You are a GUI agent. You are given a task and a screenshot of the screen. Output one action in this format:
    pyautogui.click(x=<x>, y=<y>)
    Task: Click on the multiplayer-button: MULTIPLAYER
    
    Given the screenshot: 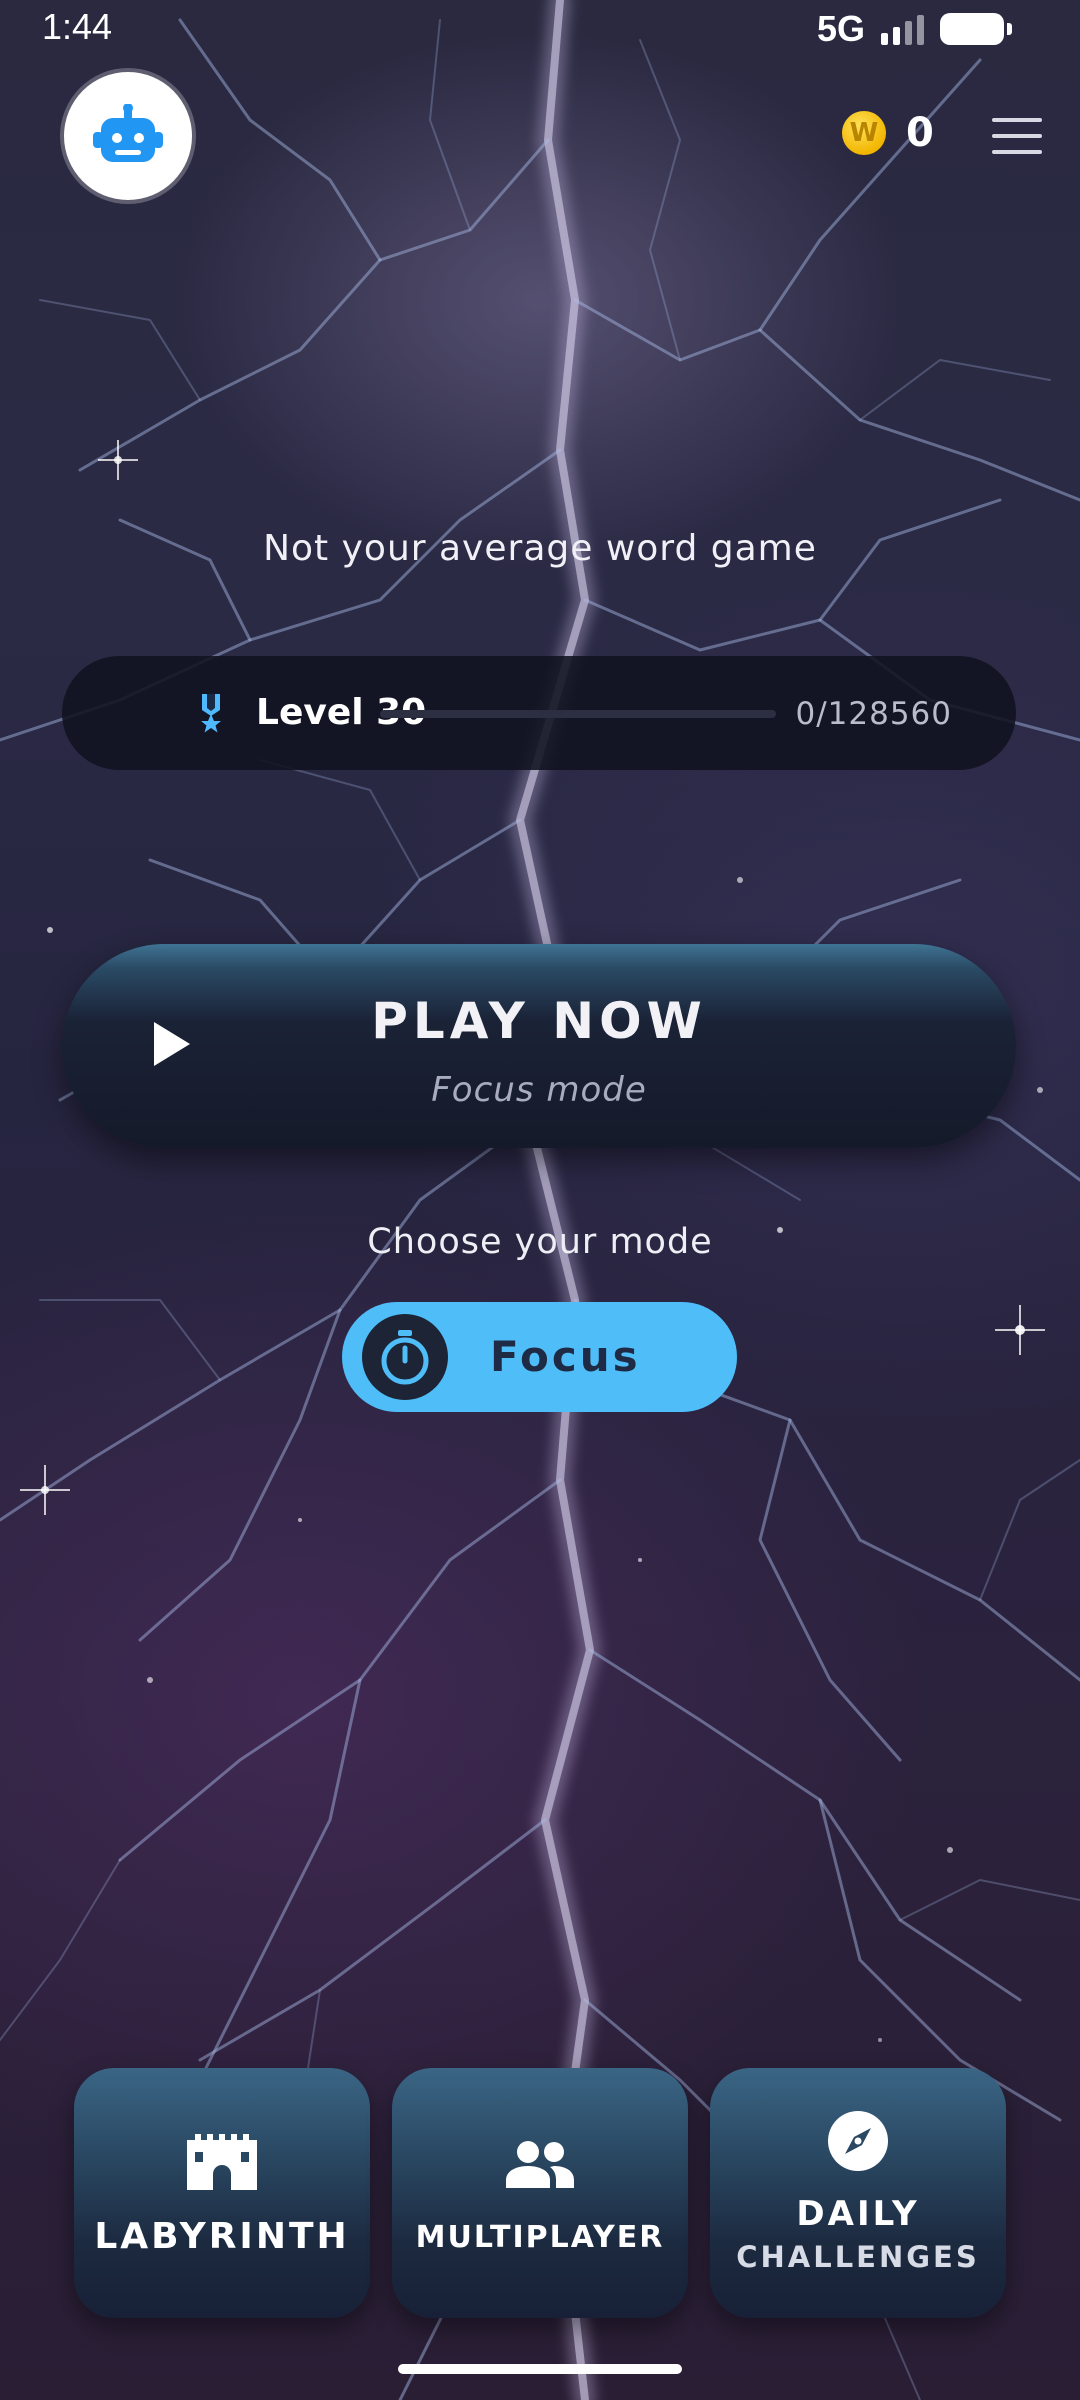 What is the action you would take?
    pyautogui.click(x=540, y=2193)
    